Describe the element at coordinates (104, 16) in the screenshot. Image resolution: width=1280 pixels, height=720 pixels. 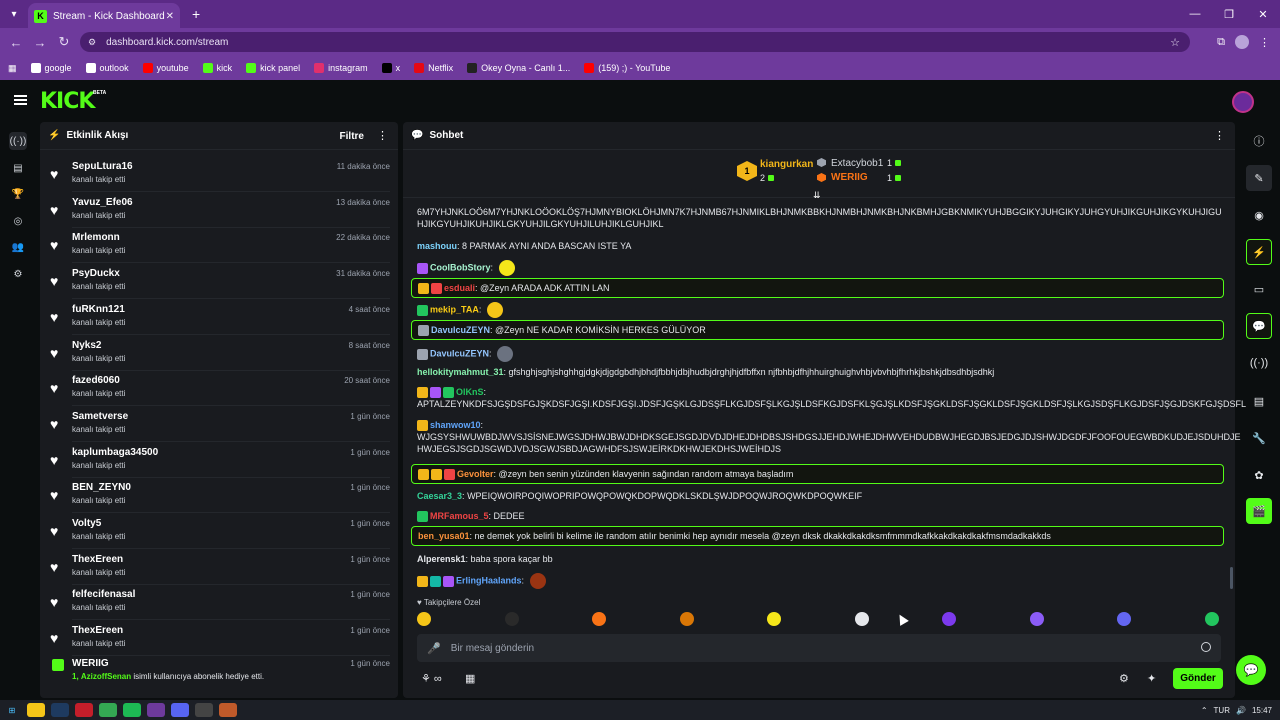
I see `browser-tab: K Stream - Kick Dashboard ✕` at that location.